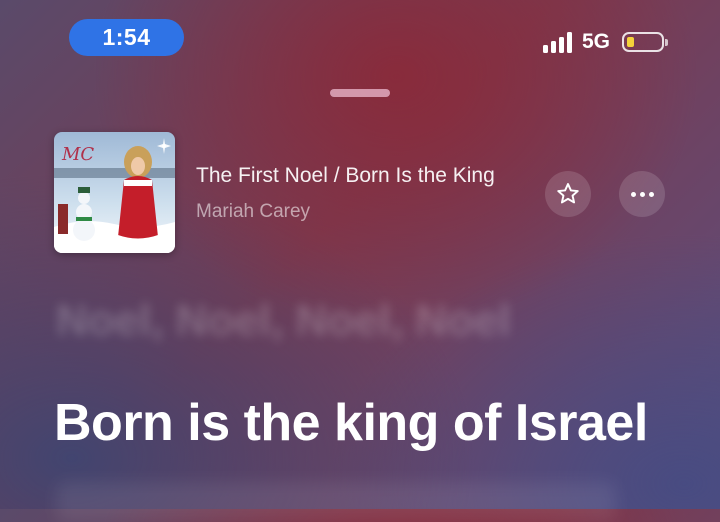 The width and height of the screenshot is (720, 522). I want to click on svg-text: MC, so click(77, 154).